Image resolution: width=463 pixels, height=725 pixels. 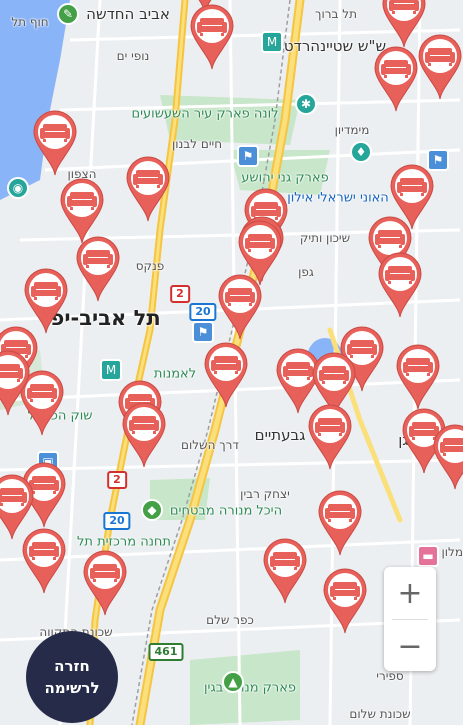 What do you see at coordinates (68, 14) in the screenshot?
I see `beach-icon: ✎` at bounding box center [68, 14].